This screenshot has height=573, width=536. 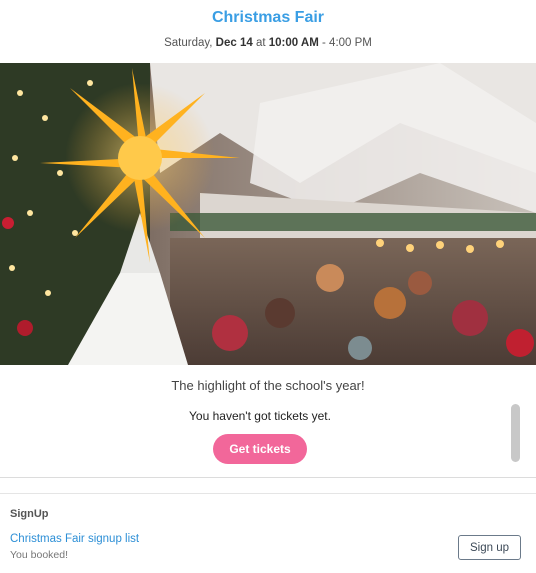 I want to click on booking-status: You booked!, so click(x=39, y=555).